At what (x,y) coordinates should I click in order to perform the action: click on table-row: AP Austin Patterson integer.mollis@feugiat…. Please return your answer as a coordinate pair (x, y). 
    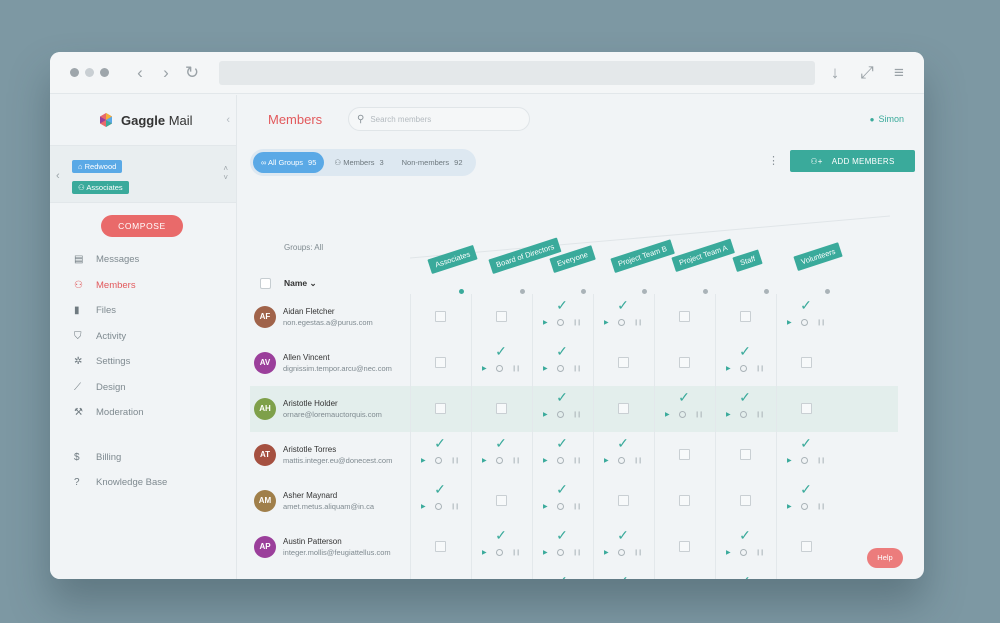
    Looking at the image, I should click on (574, 547).